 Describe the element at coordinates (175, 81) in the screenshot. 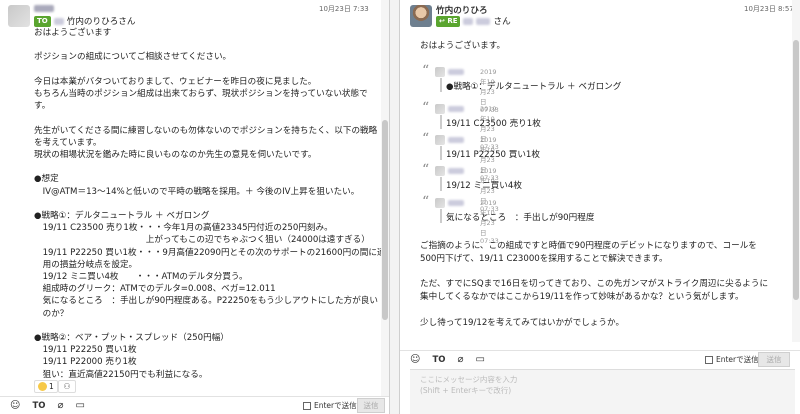

I see `body-line: 今日は本業がバタついておりまして、ウェビナーを昨日の夜に見ました。` at that location.